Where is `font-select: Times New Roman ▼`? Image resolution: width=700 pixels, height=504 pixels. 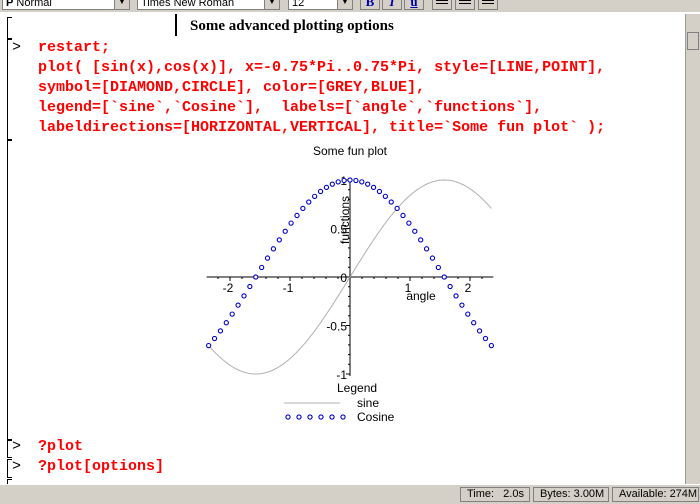 font-select: Times New Roman ▼ is located at coordinates (208, 5).